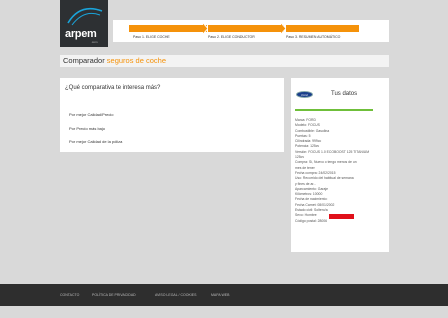  Describe the element at coordinates (313, 37) in the screenshot. I see `step-3-label: Paso 3. RESUMEN AUTOMÁTICO` at that location.